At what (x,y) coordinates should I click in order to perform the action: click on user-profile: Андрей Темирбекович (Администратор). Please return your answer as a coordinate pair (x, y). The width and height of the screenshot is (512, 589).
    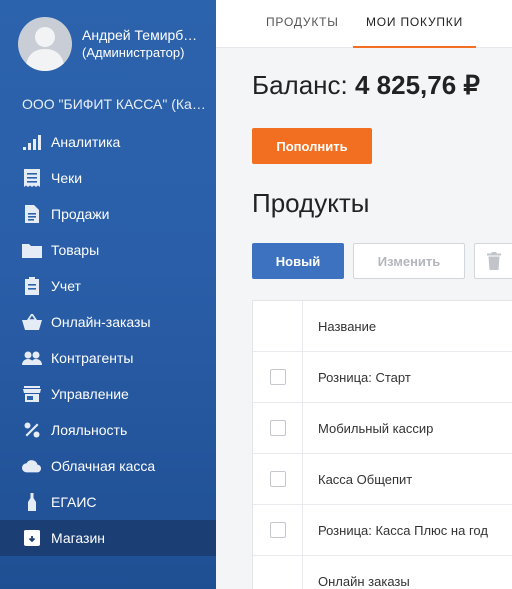
    Looking at the image, I should click on (116, 44).